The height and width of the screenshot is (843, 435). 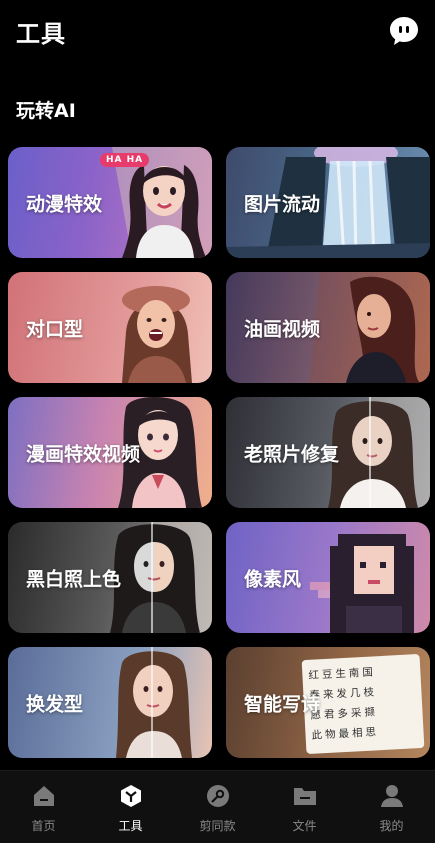 I want to click on tab-templates: 剪同款, so click(x=217, y=808).